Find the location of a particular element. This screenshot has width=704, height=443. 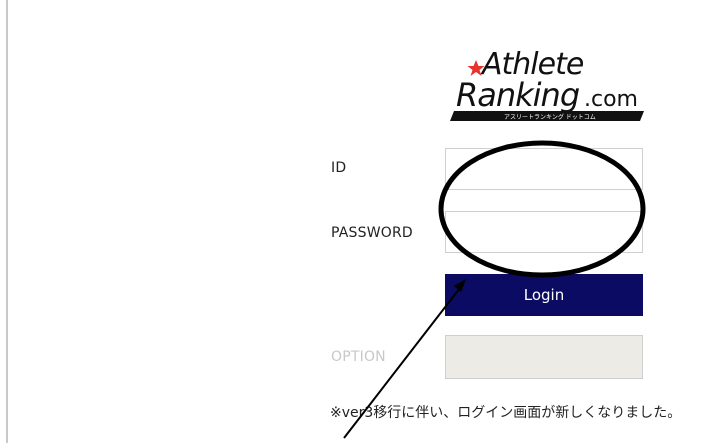

login-button: Login is located at coordinates (544, 295).